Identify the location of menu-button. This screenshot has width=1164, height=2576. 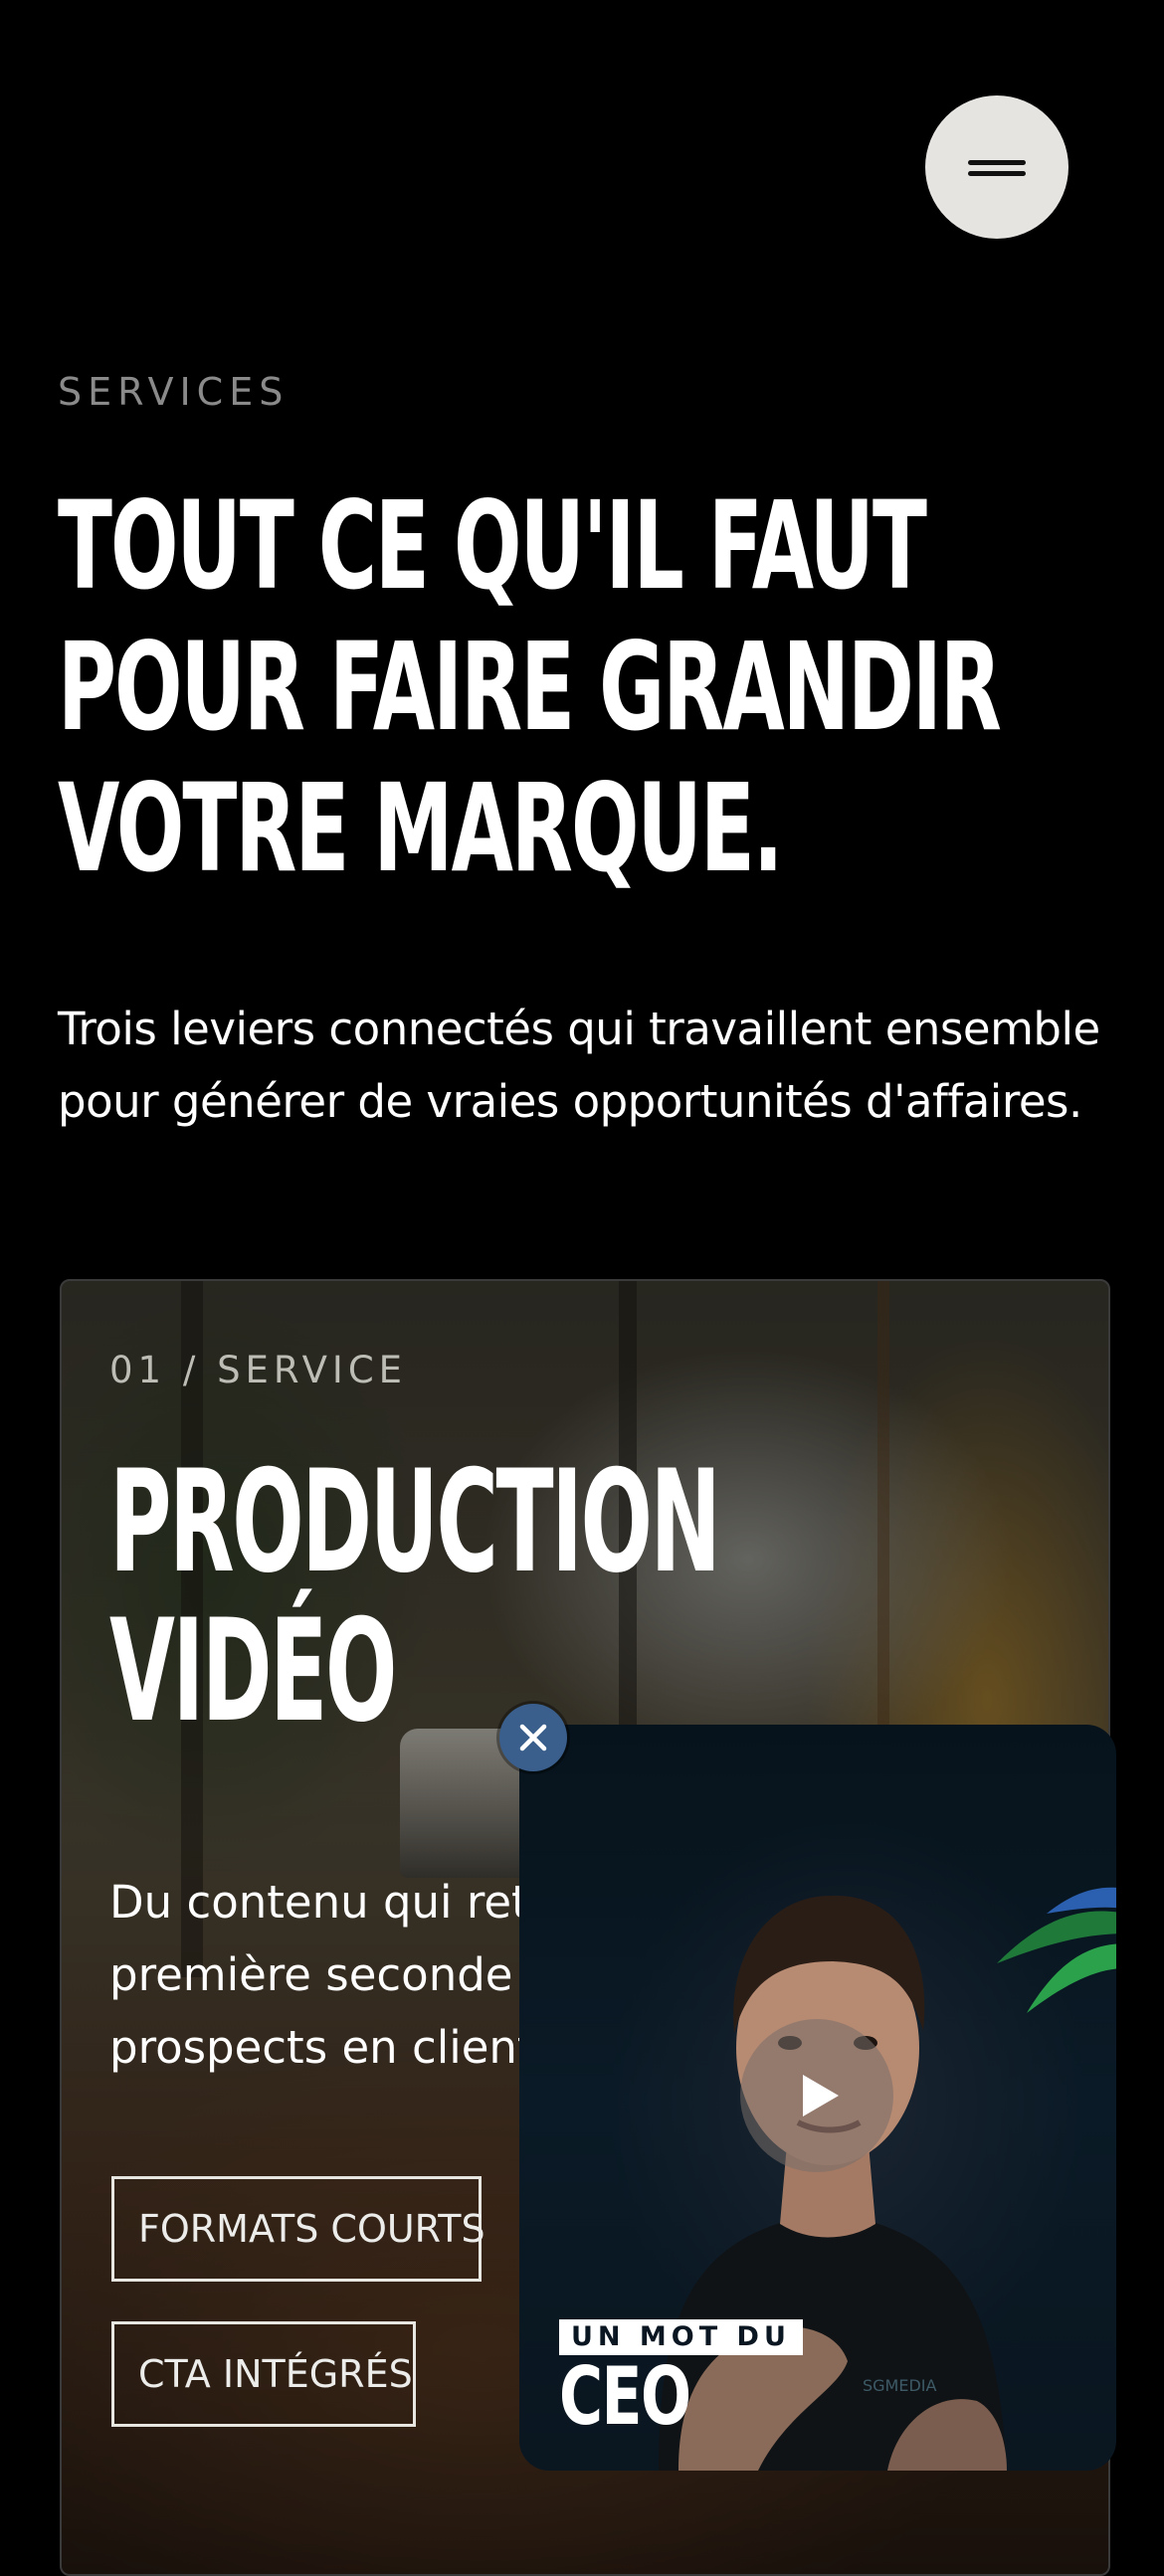
(996, 167).